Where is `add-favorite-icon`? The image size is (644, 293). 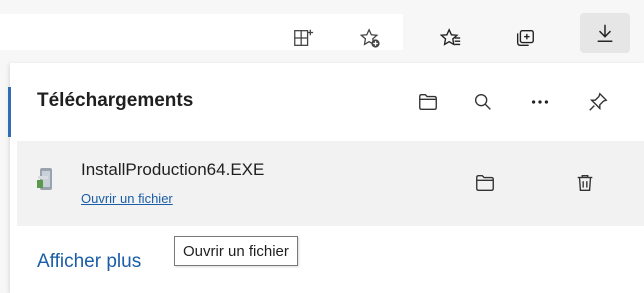 add-favorite-icon is located at coordinates (370, 38).